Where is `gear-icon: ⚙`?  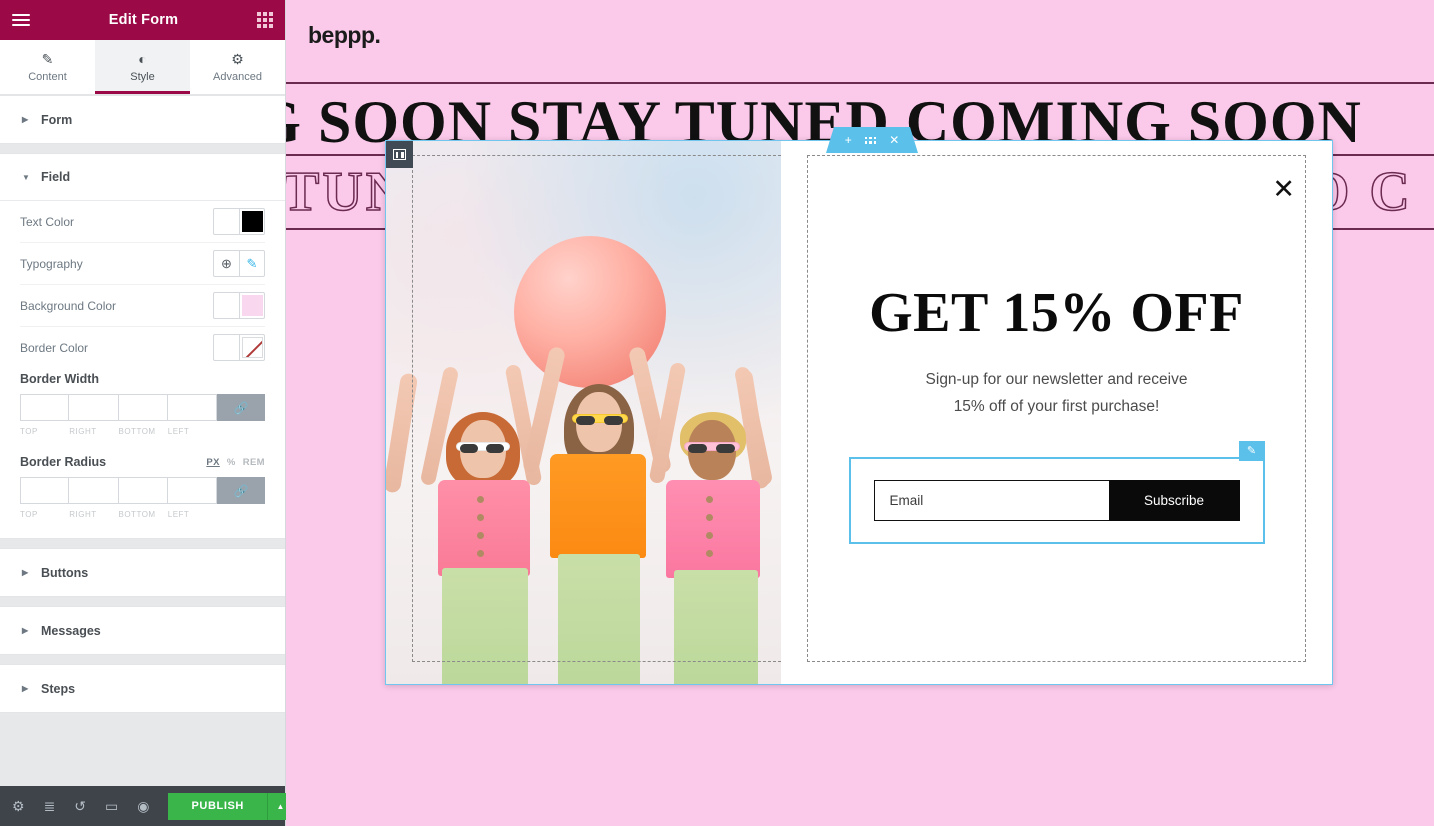
gear-icon: ⚙ is located at coordinates (237, 58).